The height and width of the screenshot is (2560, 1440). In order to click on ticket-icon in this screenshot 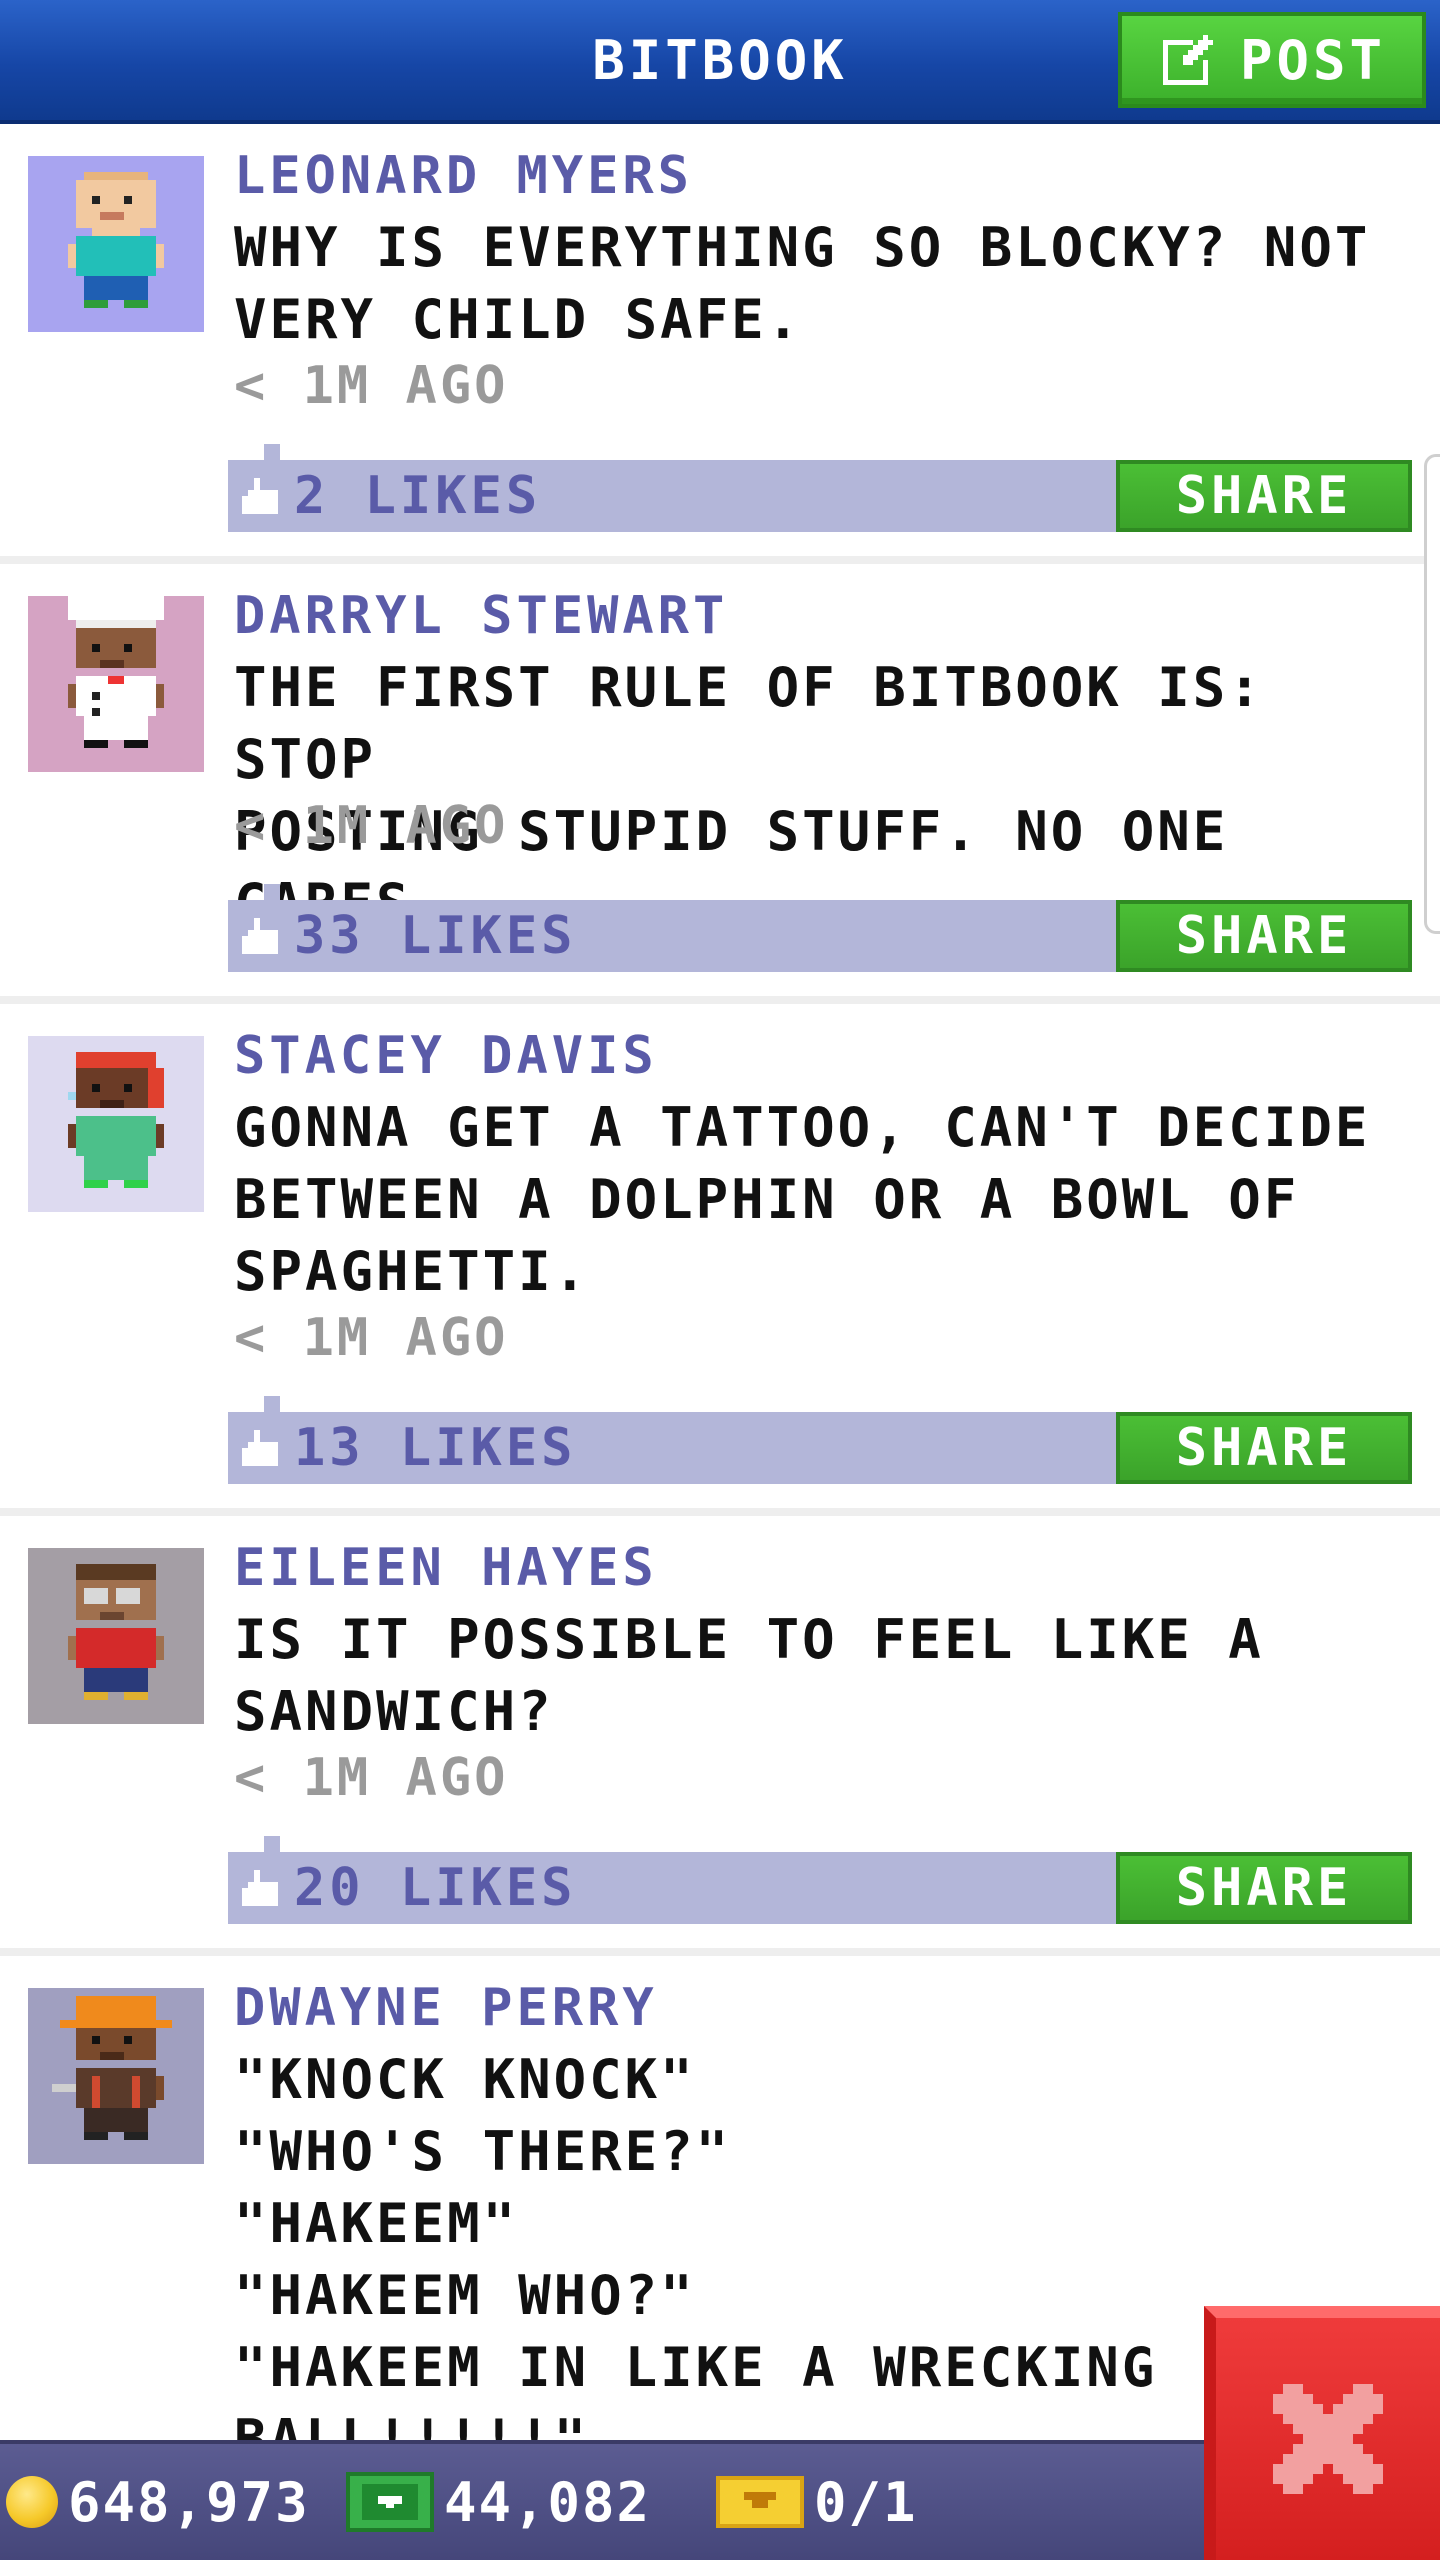, I will do `click(760, 2502)`.